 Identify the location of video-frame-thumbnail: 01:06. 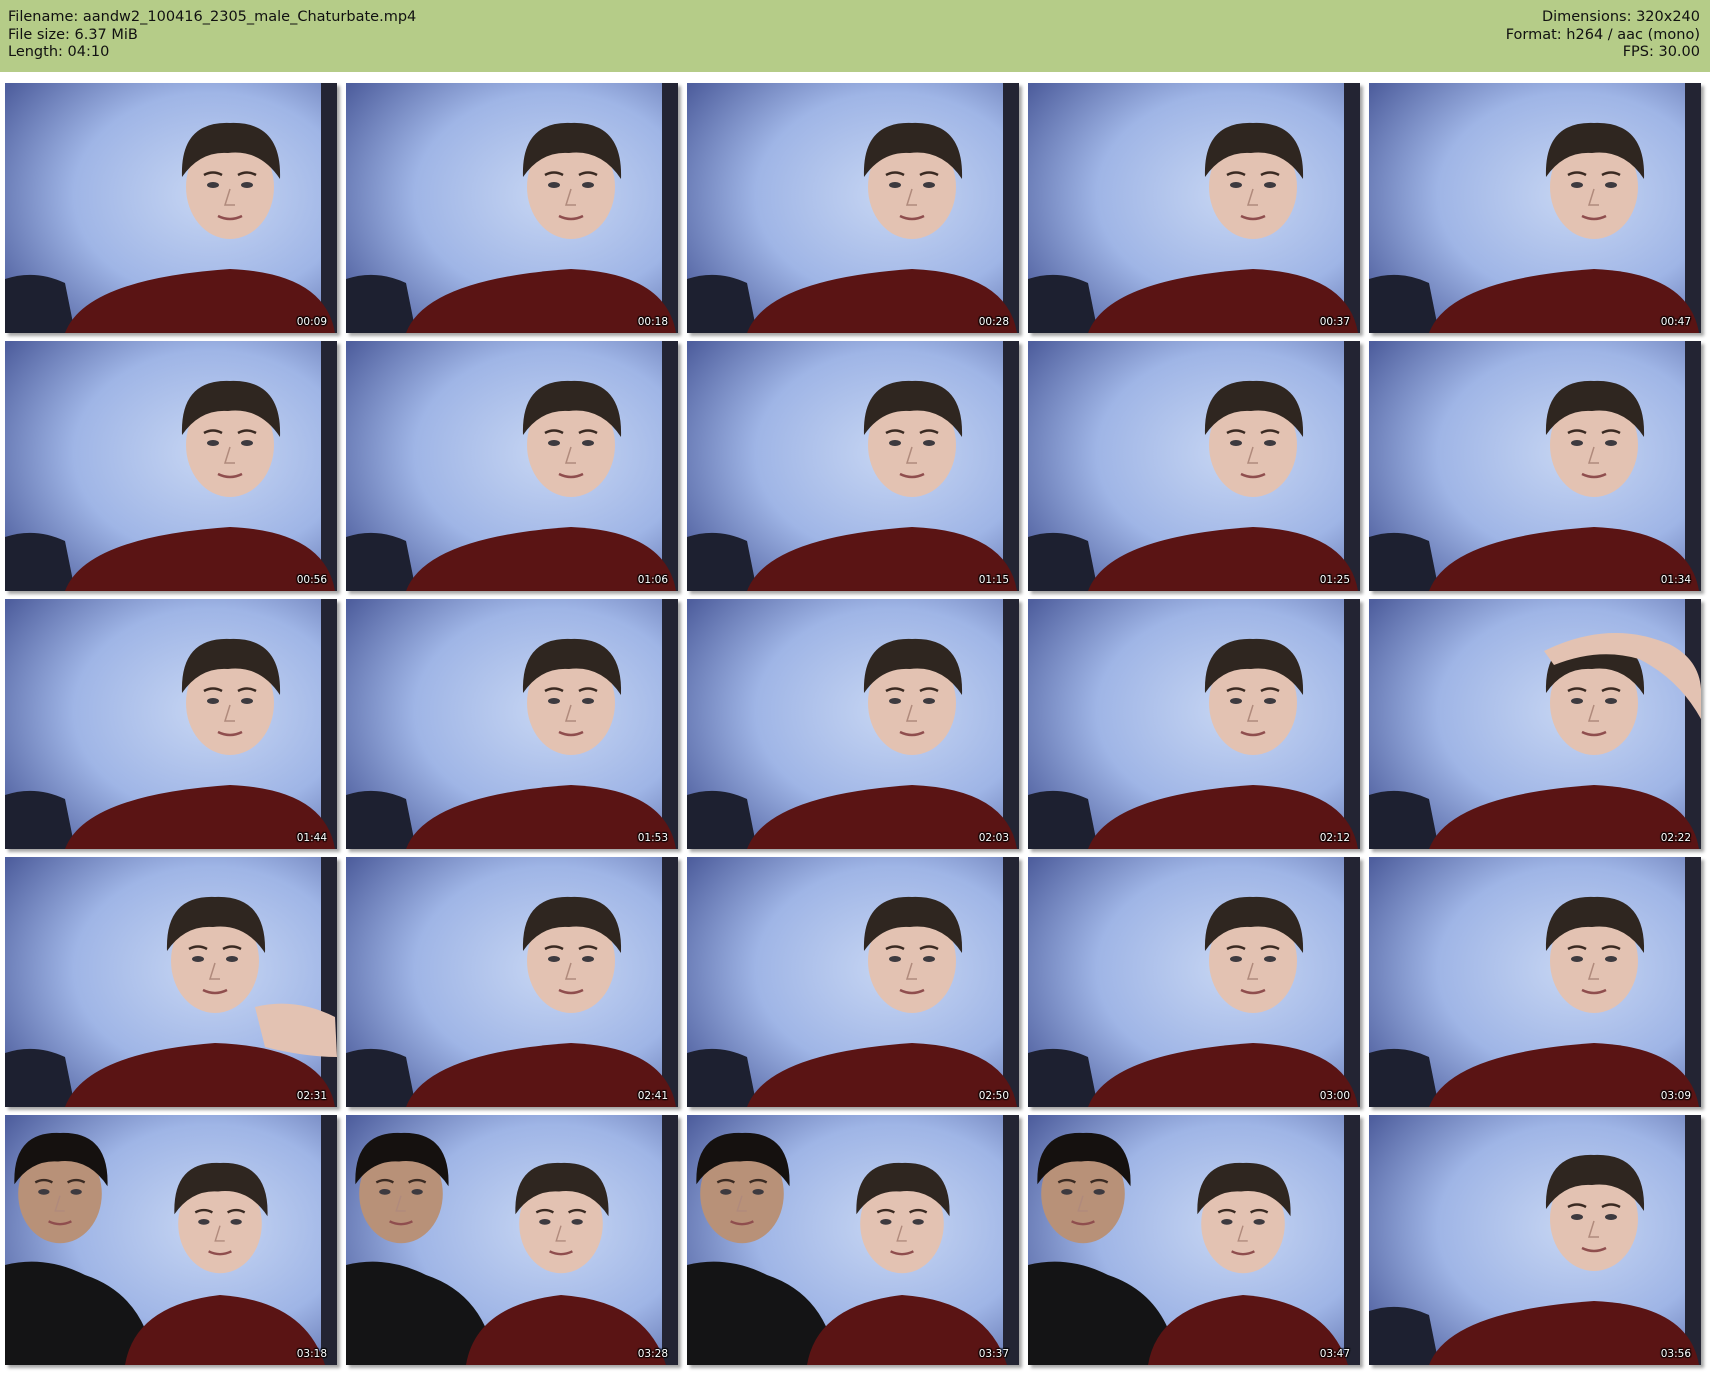
(512, 466).